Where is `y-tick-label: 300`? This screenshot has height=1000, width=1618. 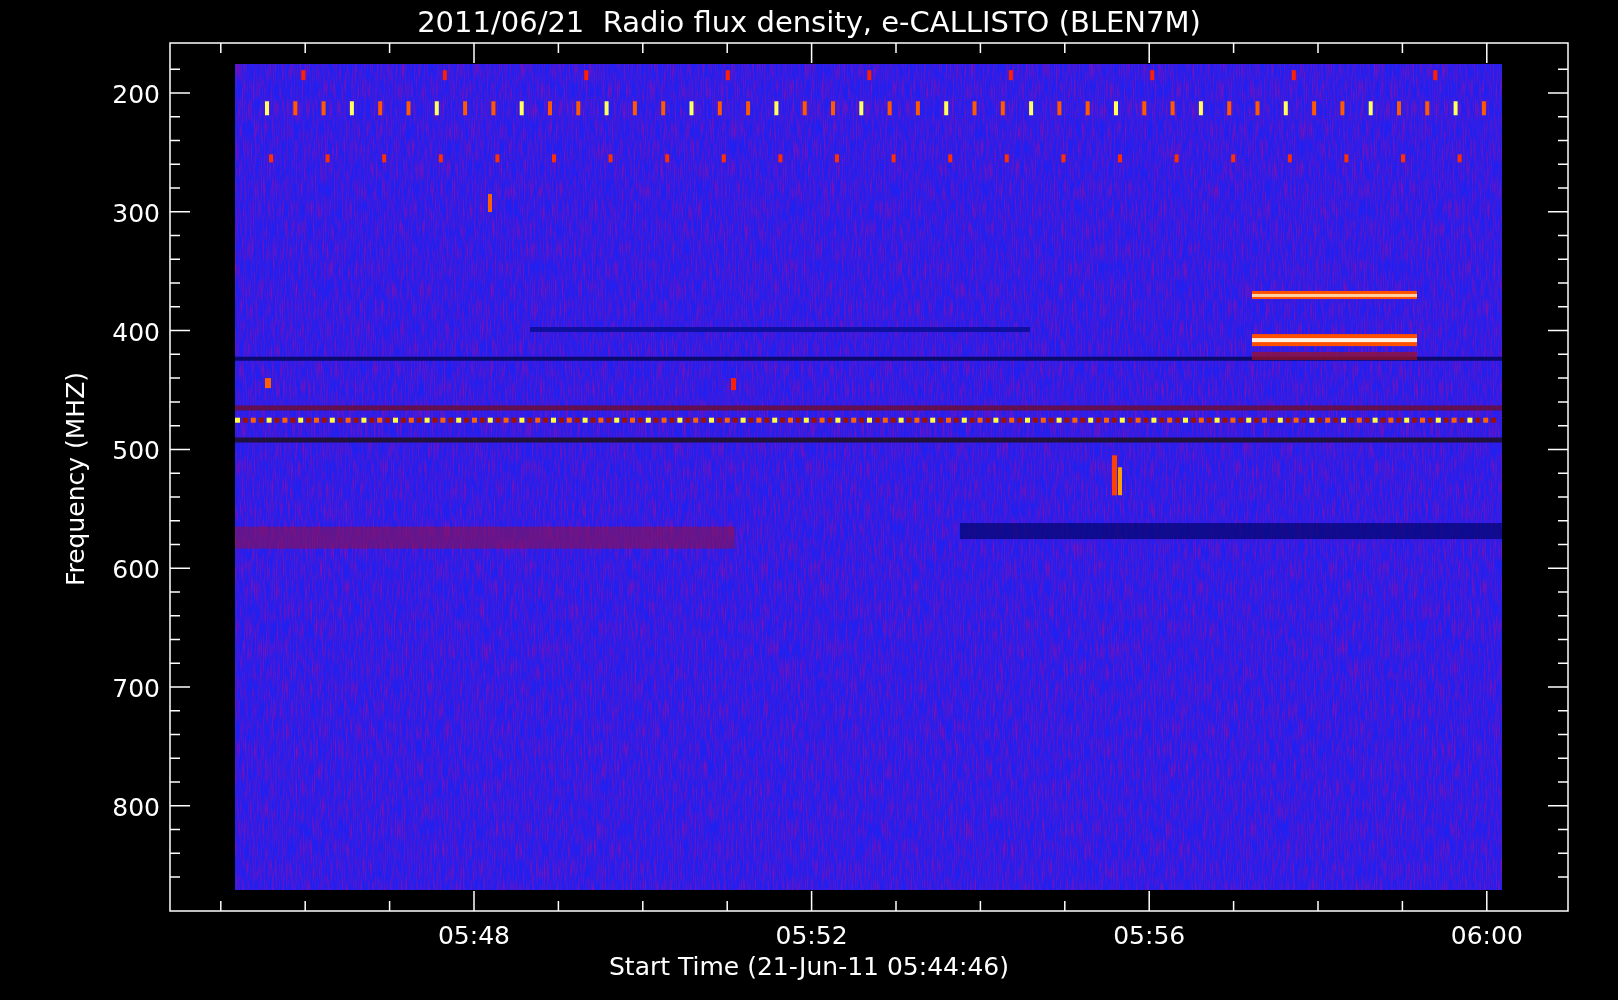 y-tick-label: 300 is located at coordinates (136, 213).